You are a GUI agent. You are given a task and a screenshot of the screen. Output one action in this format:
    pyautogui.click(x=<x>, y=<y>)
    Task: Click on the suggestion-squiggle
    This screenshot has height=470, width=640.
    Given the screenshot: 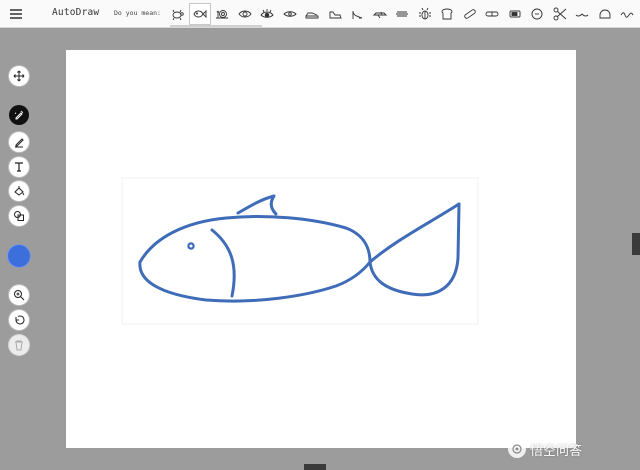 What is the action you would take?
    pyautogui.click(x=627, y=14)
    